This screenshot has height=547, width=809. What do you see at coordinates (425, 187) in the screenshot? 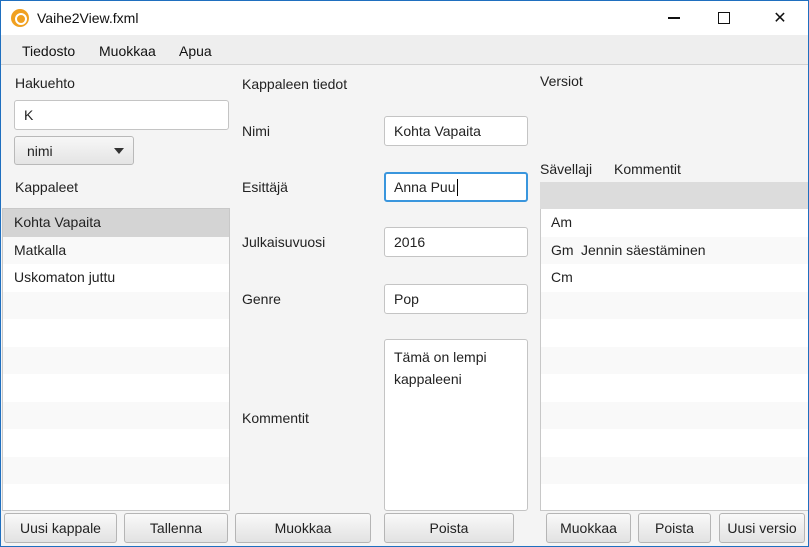
I see `artist-field-value: Anna Puu` at bounding box center [425, 187].